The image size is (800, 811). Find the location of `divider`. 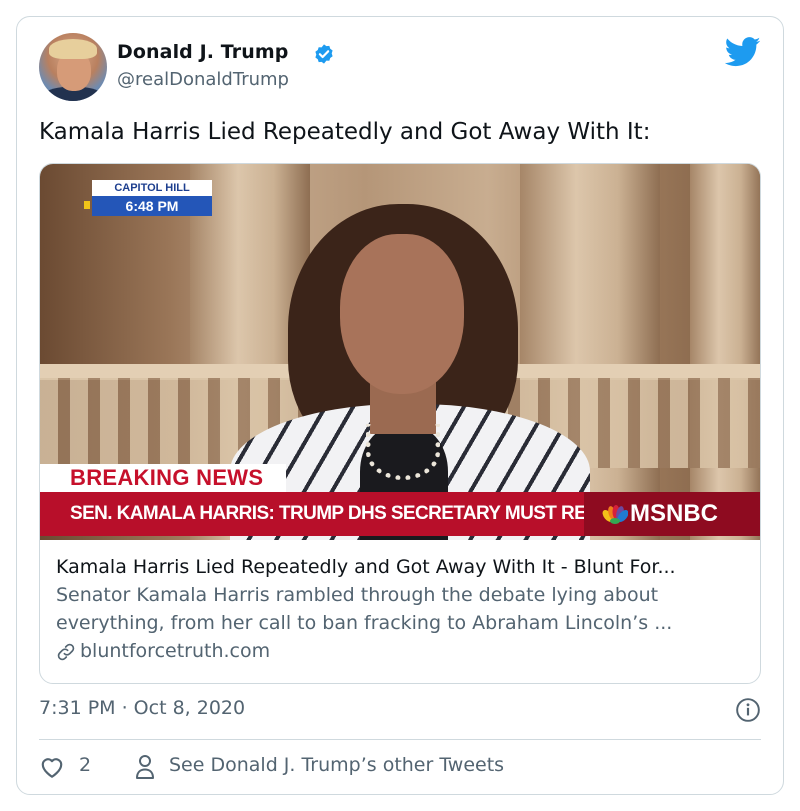

divider is located at coordinates (400, 739).